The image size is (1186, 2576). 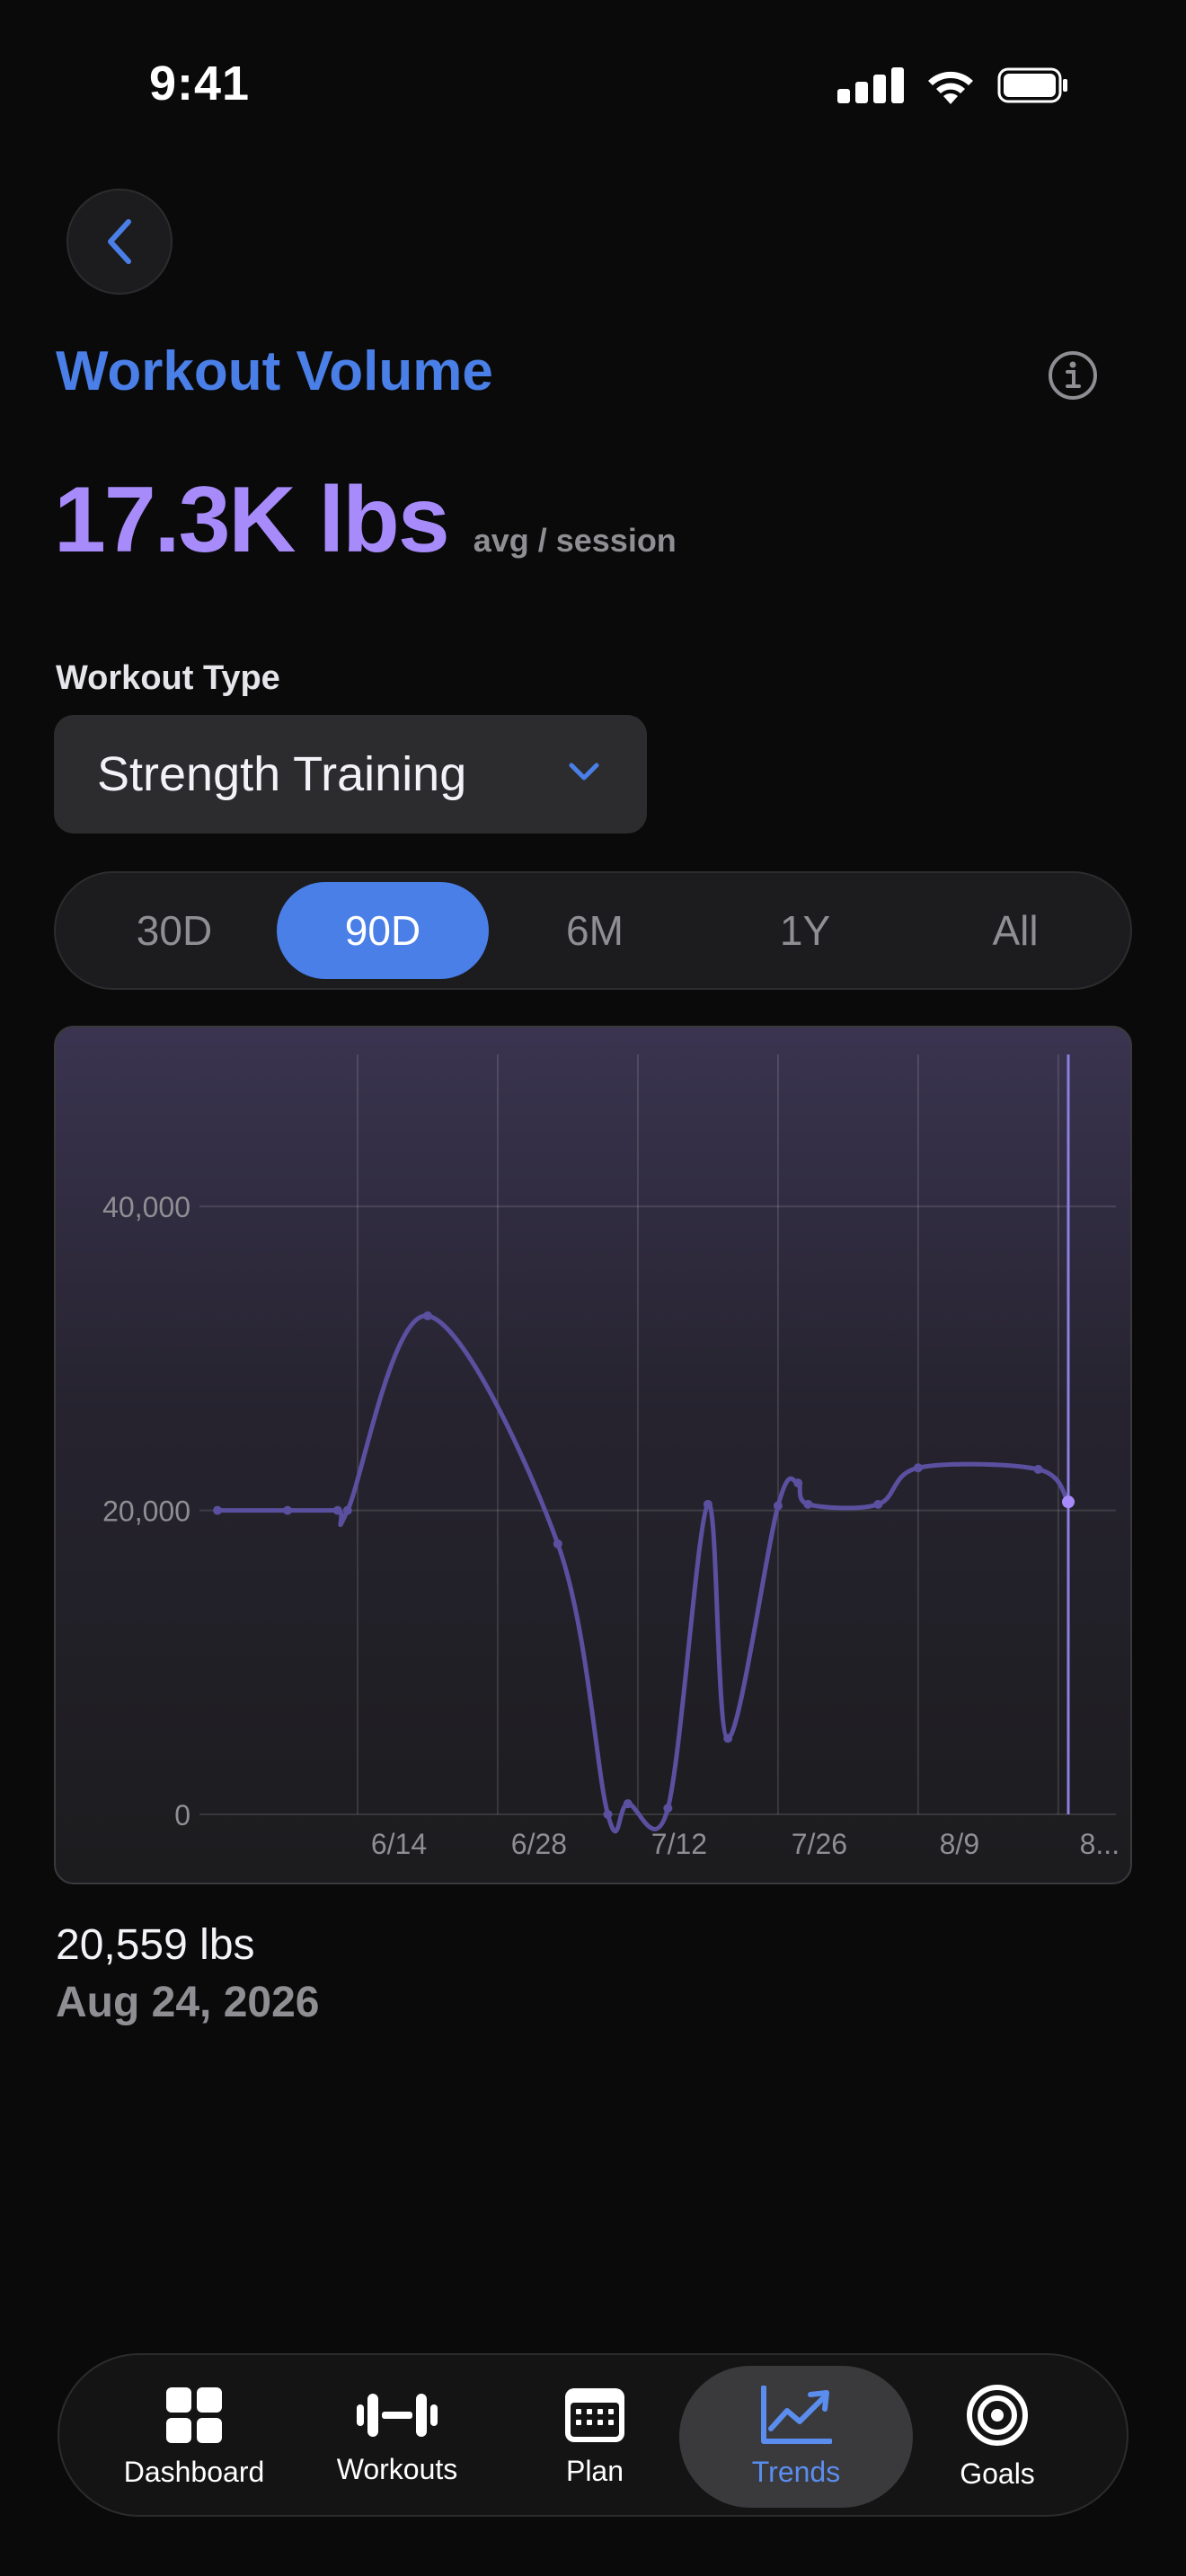 I want to click on metric-summary: 17.3K lbs avg / session, so click(x=365, y=520).